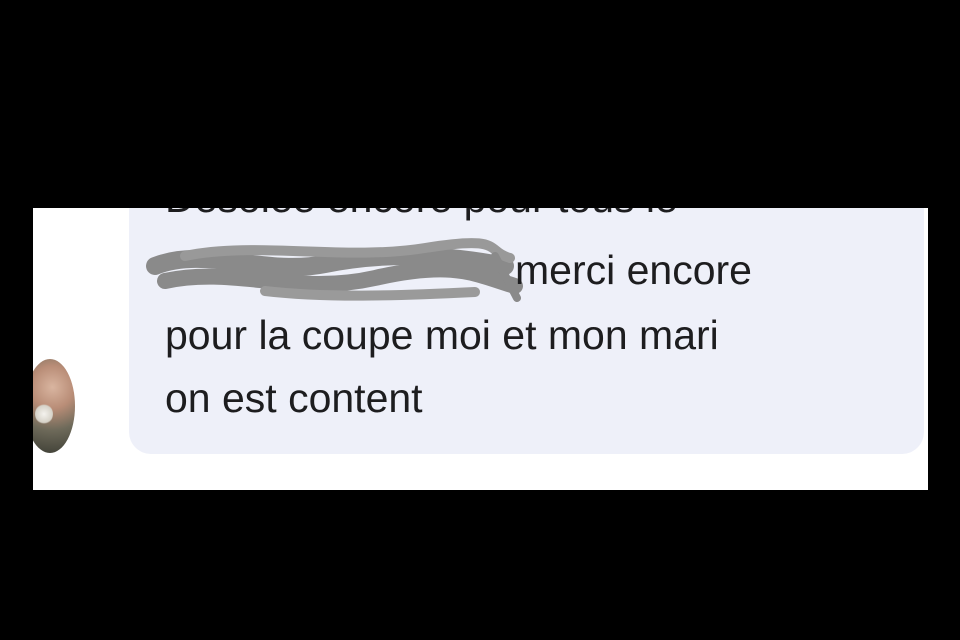 The height and width of the screenshot is (640, 960). I want to click on message-line-3: pour la coupe moi et mon mari, so click(442, 335).